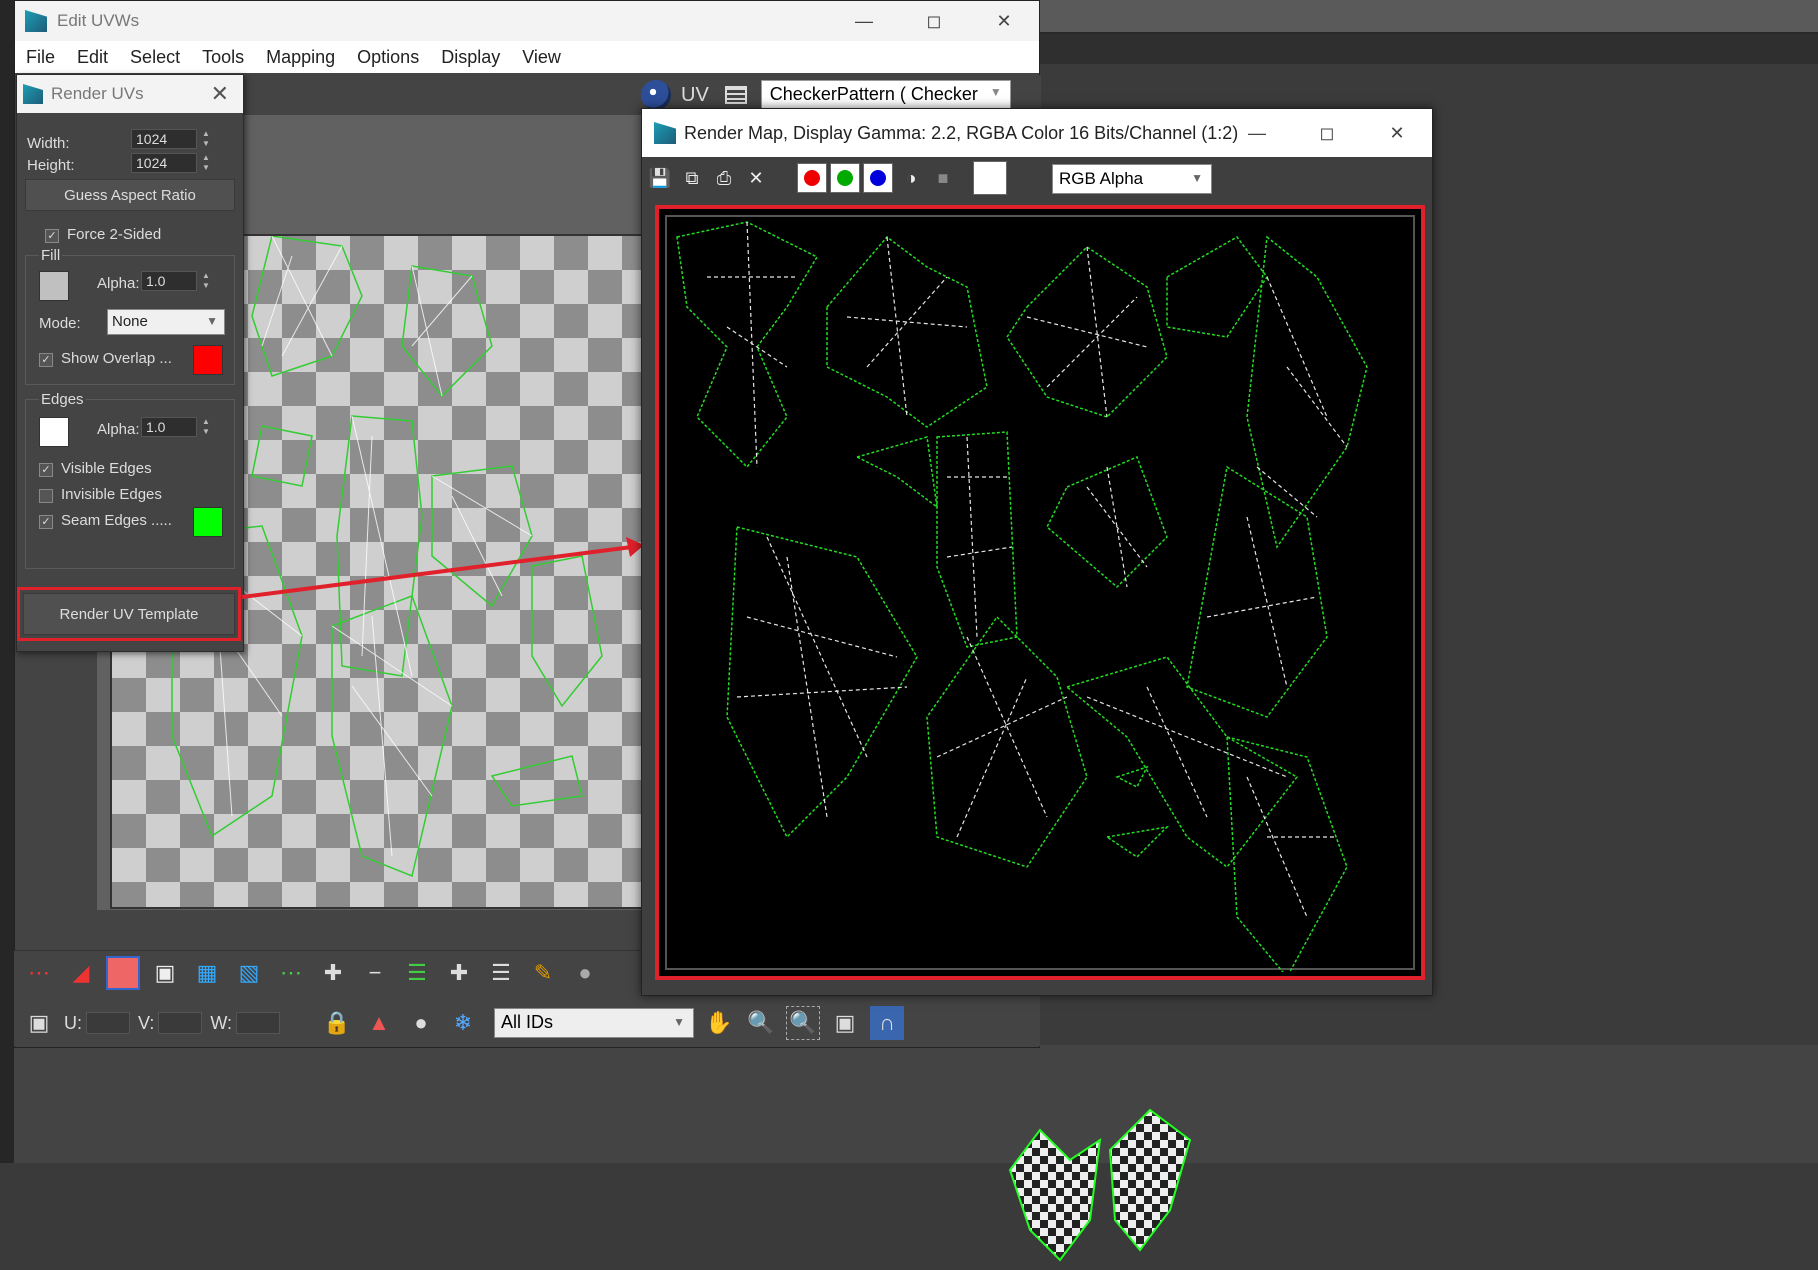 The height and width of the screenshot is (1270, 1818). Describe the element at coordinates (719, 1023) in the screenshot. I see `pan-hand-icon: ✋` at that location.